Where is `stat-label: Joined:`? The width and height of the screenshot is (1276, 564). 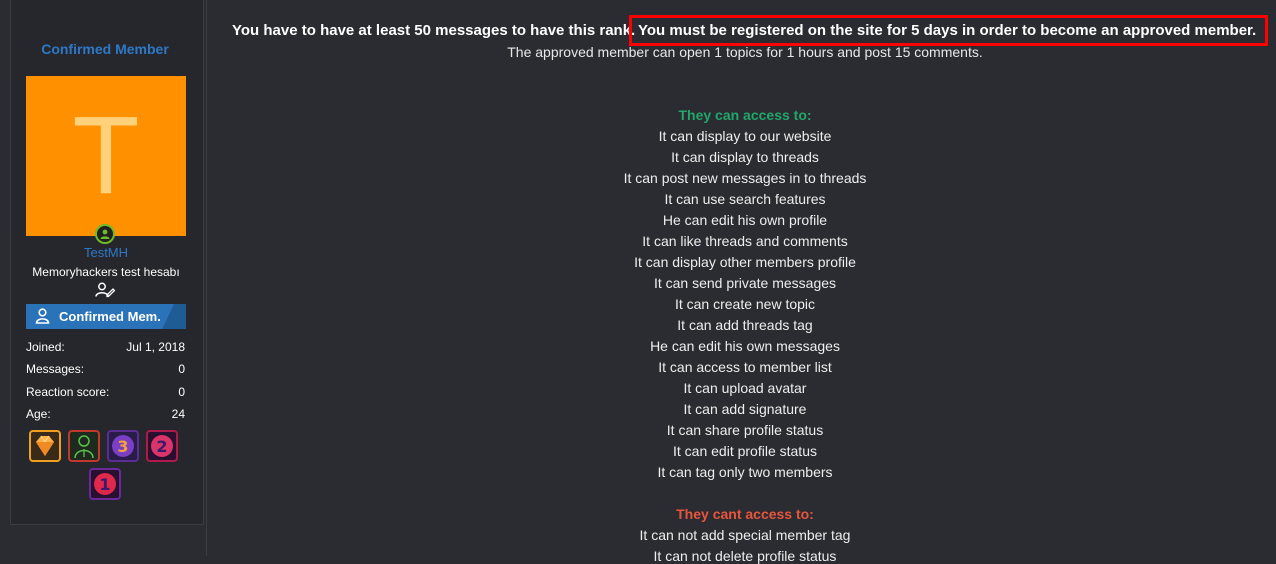 stat-label: Joined: is located at coordinates (45, 347).